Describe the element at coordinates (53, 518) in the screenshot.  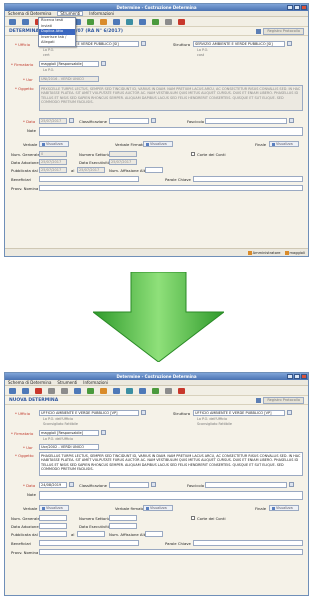
I see `num-generale-input` at that location.